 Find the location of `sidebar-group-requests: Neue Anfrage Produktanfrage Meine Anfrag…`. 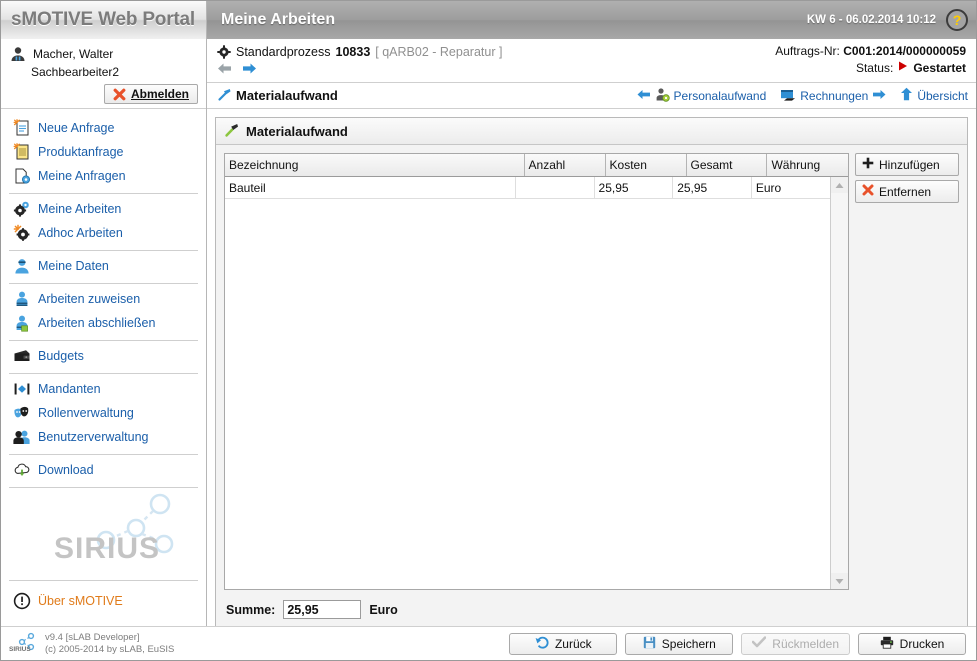

sidebar-group-requests: Neue Anfrage Produktanfrage Meine Anfrag… is located at coordinates (103, 153).